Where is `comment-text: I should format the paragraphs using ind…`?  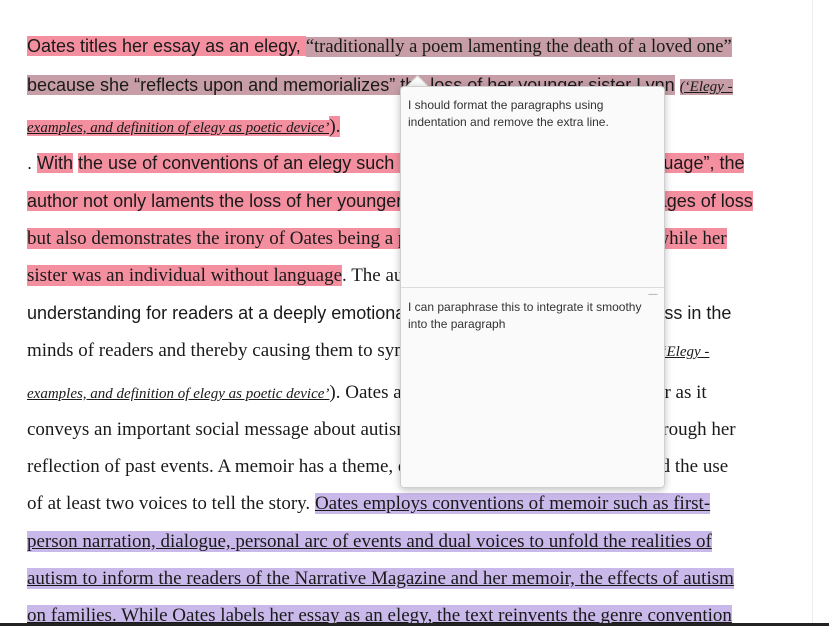
comment-text: I should format the paragraphs using ind… is located at coordinates (528, 114).